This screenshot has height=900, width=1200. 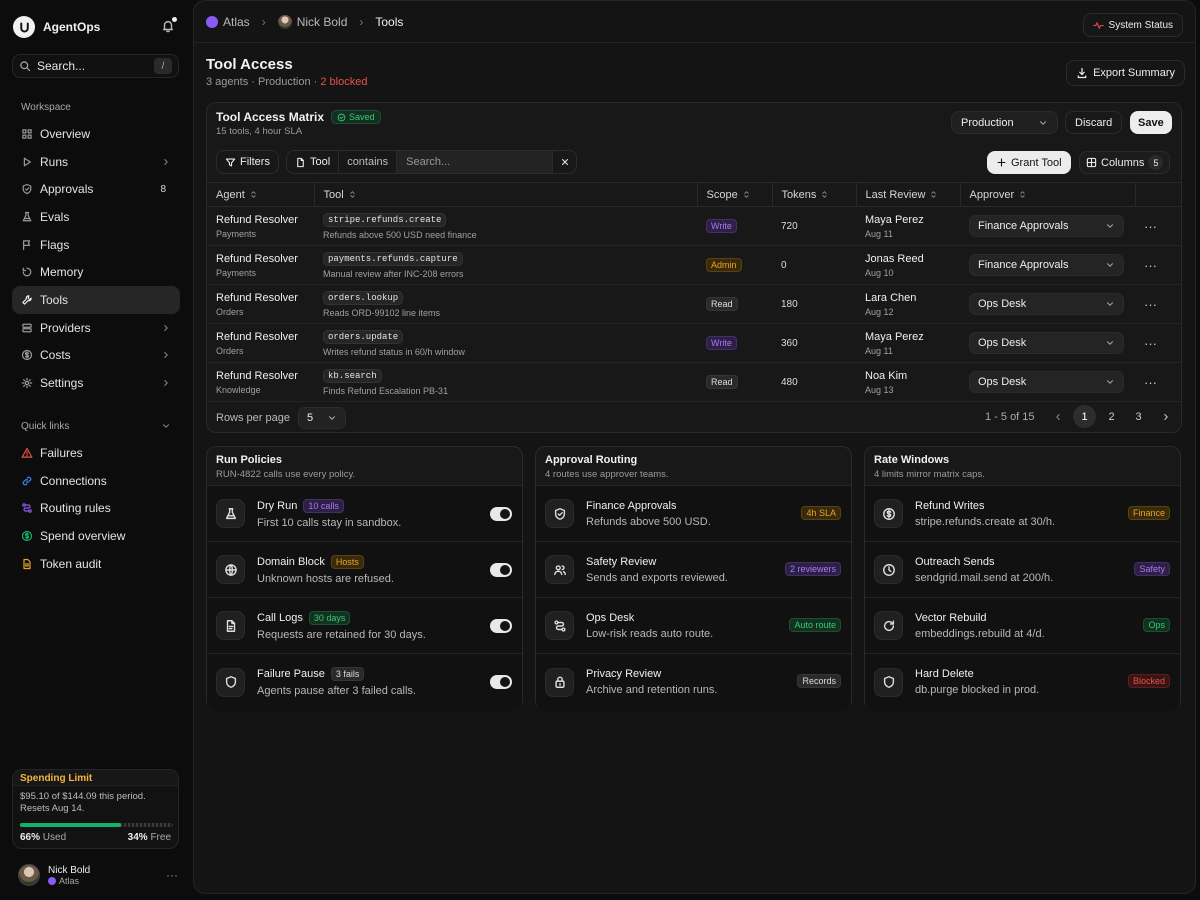 I want to click on column-header-tool: Tool, so click(x=506, y=194).